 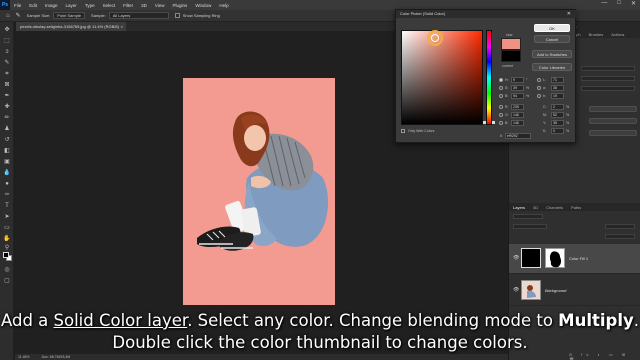 I want to click on path-select-icon: ➤, so click(x=7, y=217).